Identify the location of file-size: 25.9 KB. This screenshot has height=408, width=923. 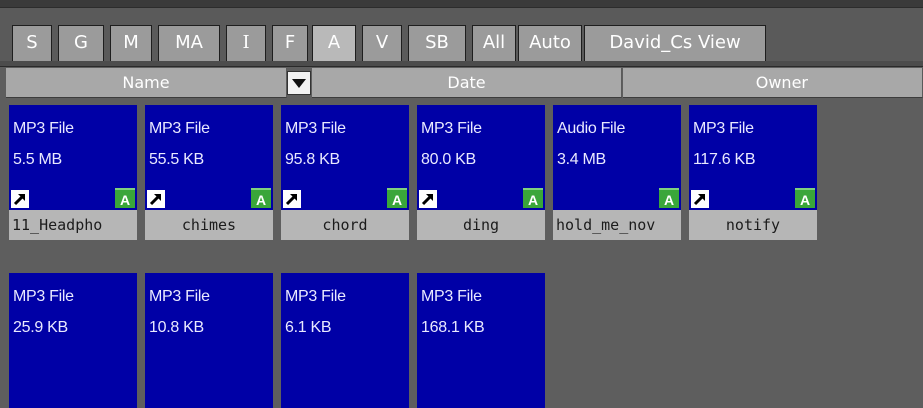
(40, 327).